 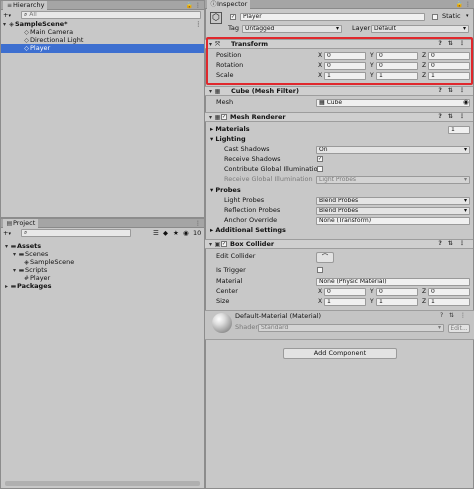 I want to click on project-scrollbar, so click(x=102, y=483).